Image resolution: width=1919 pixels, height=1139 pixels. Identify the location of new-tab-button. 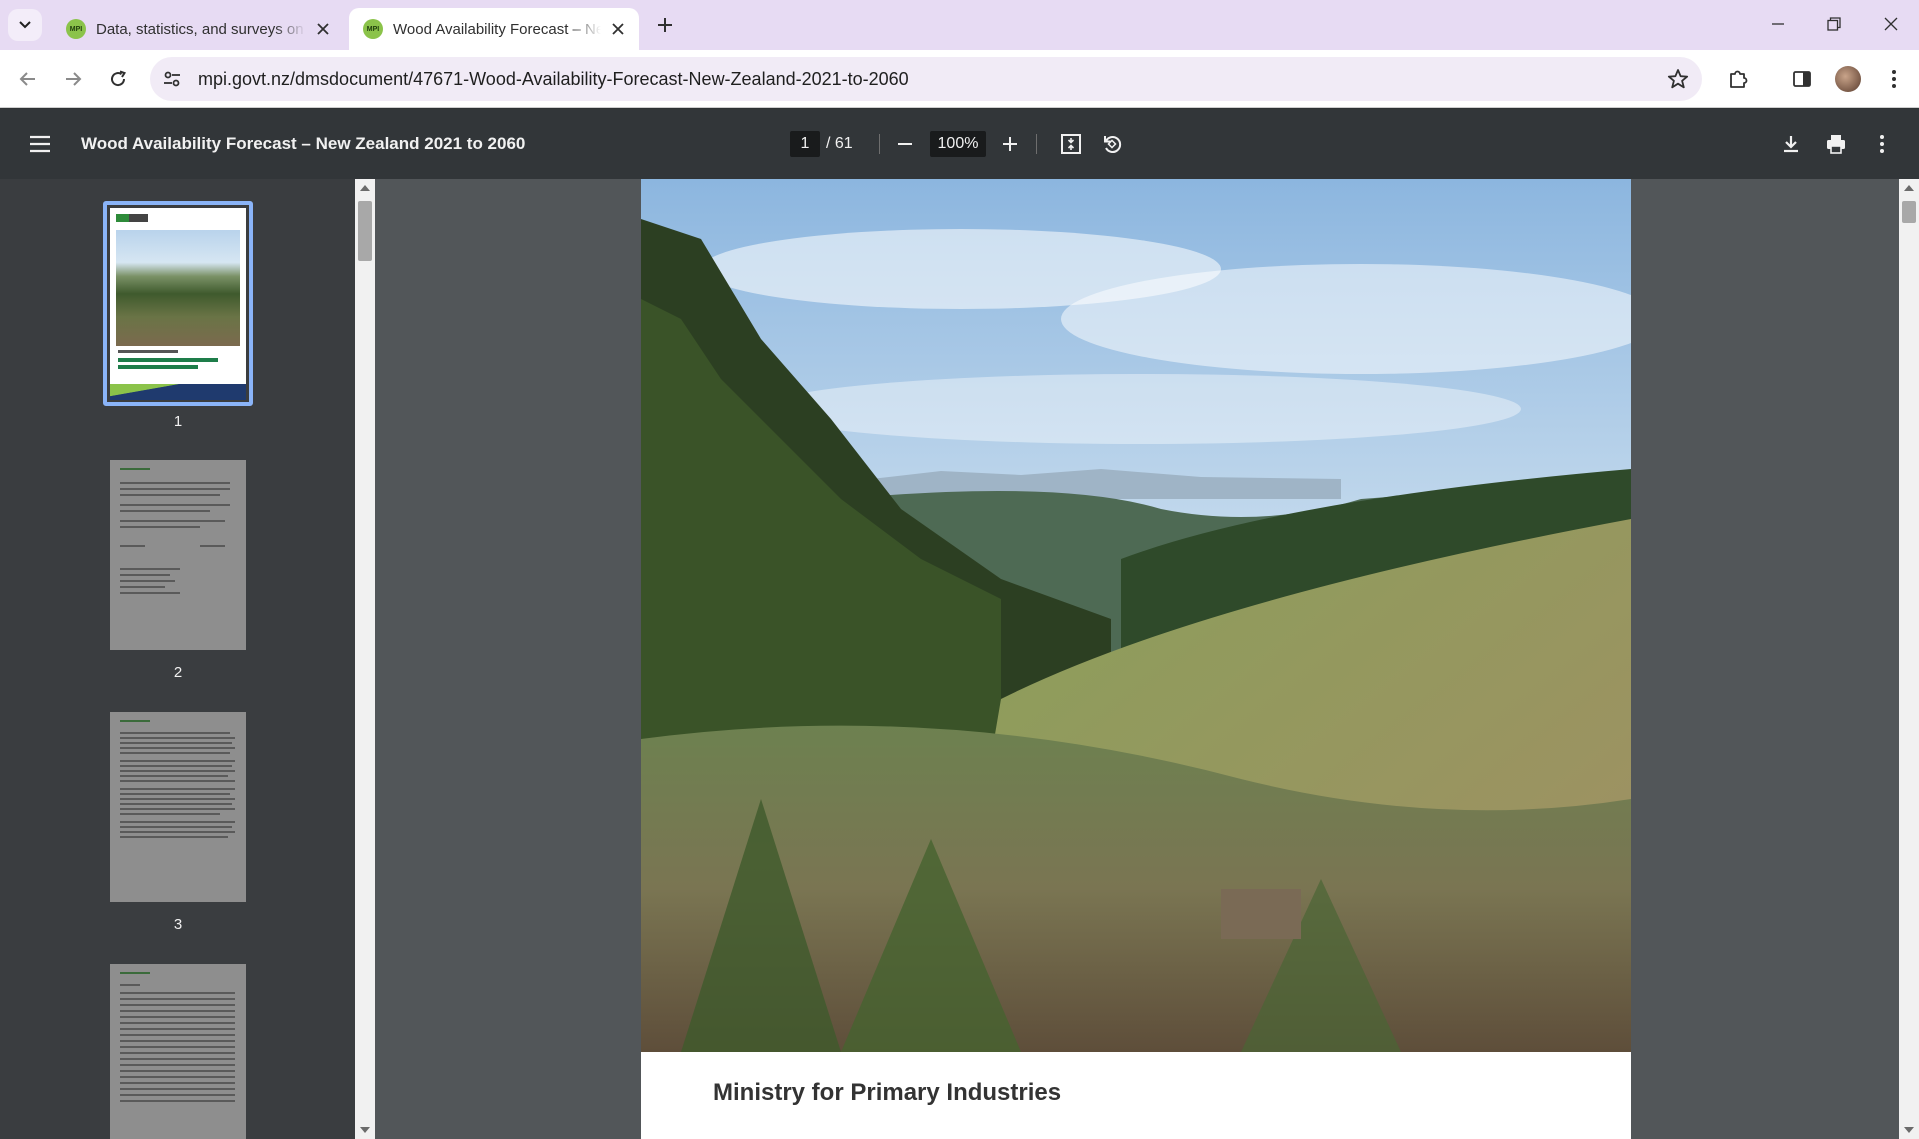
(665, 25).